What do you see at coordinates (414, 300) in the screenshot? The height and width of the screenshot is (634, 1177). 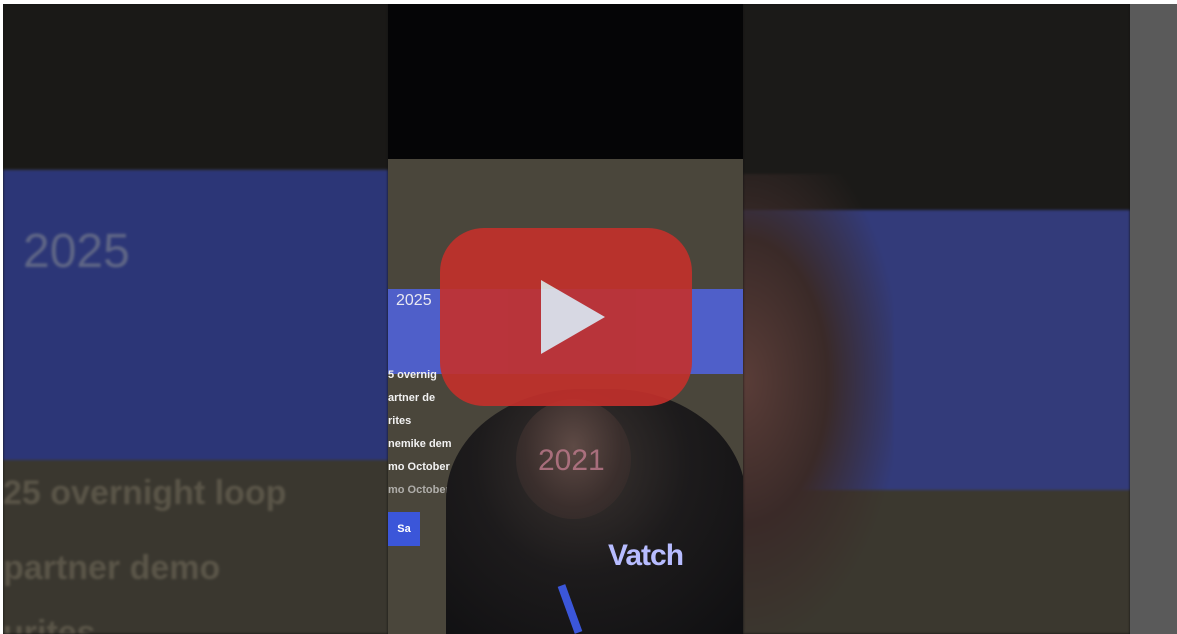 I see `frame-year: 2025` at bounding box center [414, 300].